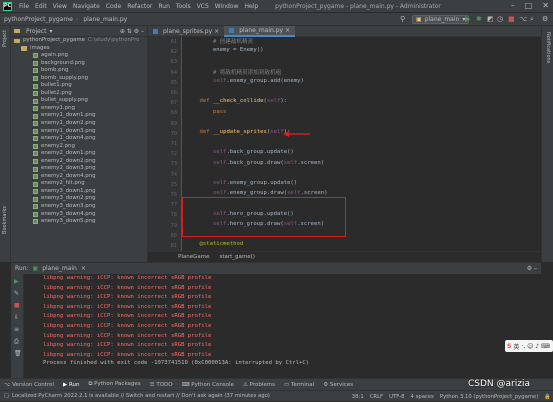  What do you see at coordinates (358, 397) in the screenshot?
I see `caret-position: 38:1` at bounding box center [358, 397].